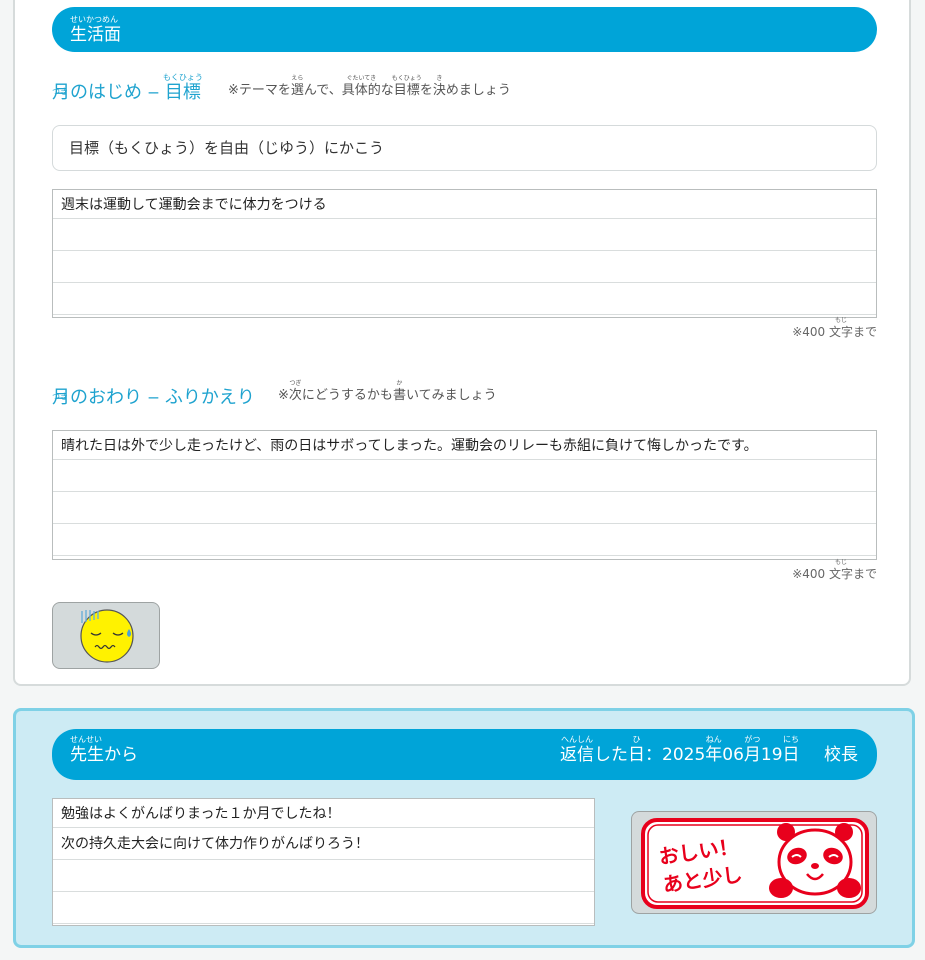 The width and height of the screenshot is (925, 960). Describe the element at coordinates (153, 397) in the screenshot. I see `reflection-heading: つき 月のおわり ‒ ふりかえり` at that location.